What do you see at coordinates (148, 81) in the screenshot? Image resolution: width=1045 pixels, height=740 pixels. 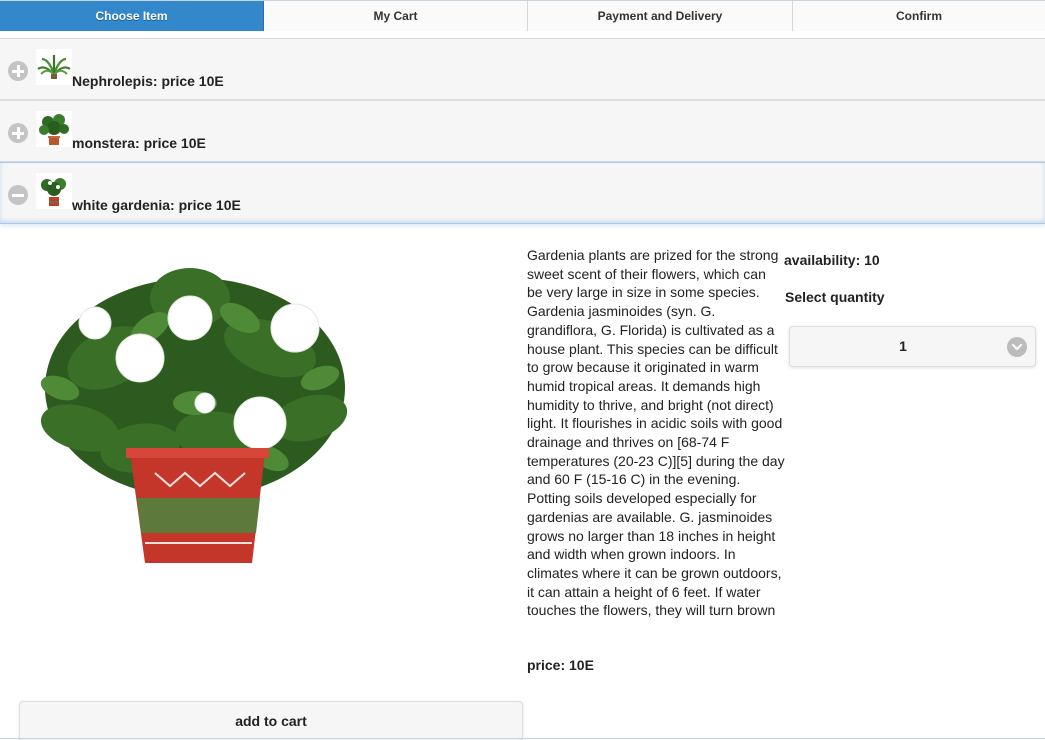 I see `item-title: Nephrolepis: price 10E` at bounding box center [148, 81].